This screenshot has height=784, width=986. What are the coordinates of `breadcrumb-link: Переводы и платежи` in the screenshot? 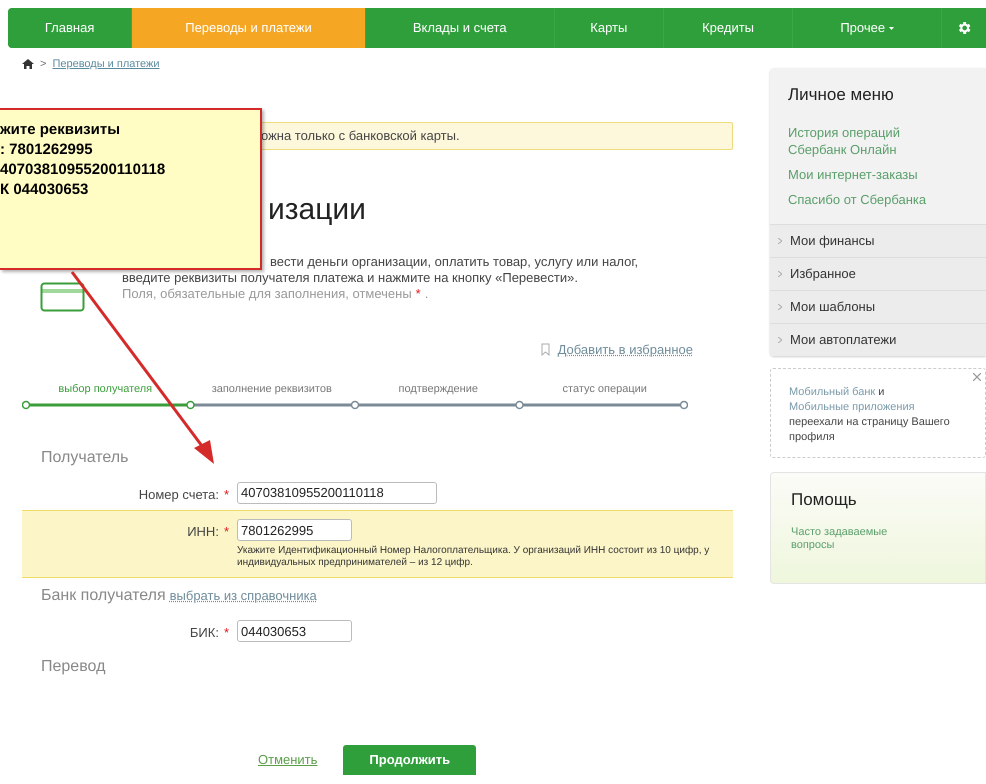 It's located at (106, 64).